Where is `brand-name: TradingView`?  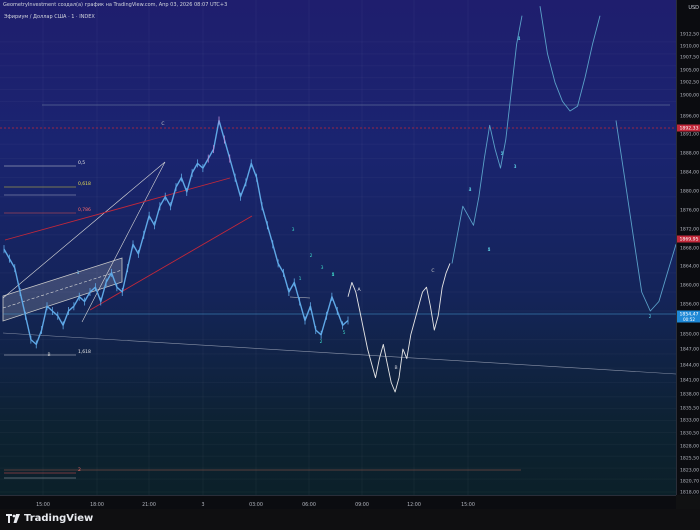 brand-name: TradingView is located at coordinates (59, 518).